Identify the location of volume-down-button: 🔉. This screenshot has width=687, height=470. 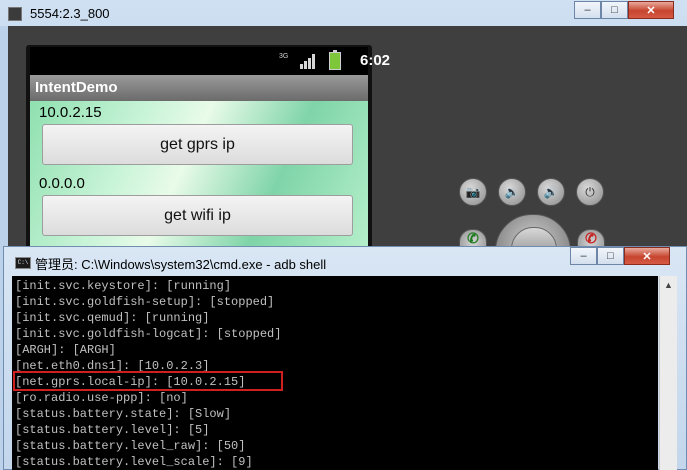
(512, 192).